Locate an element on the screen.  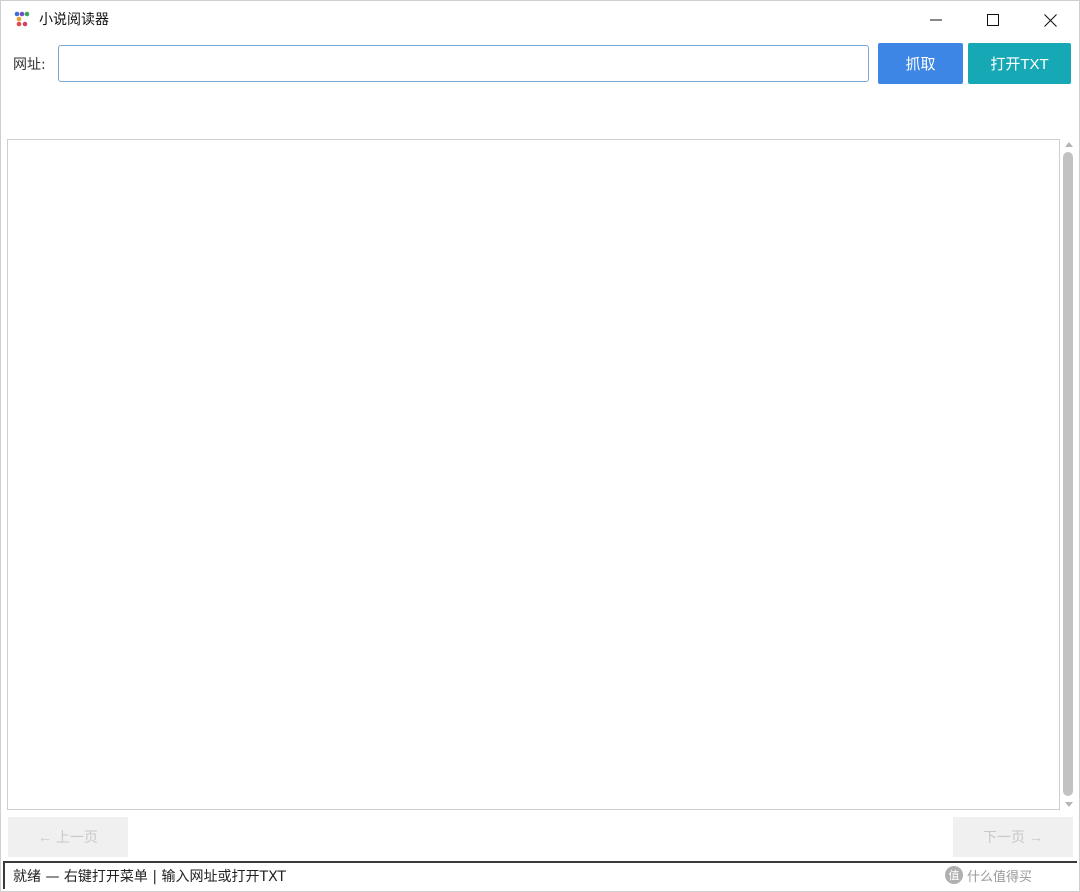
open-txt-button: 打开TXT is located at coordinates (1019, 63).